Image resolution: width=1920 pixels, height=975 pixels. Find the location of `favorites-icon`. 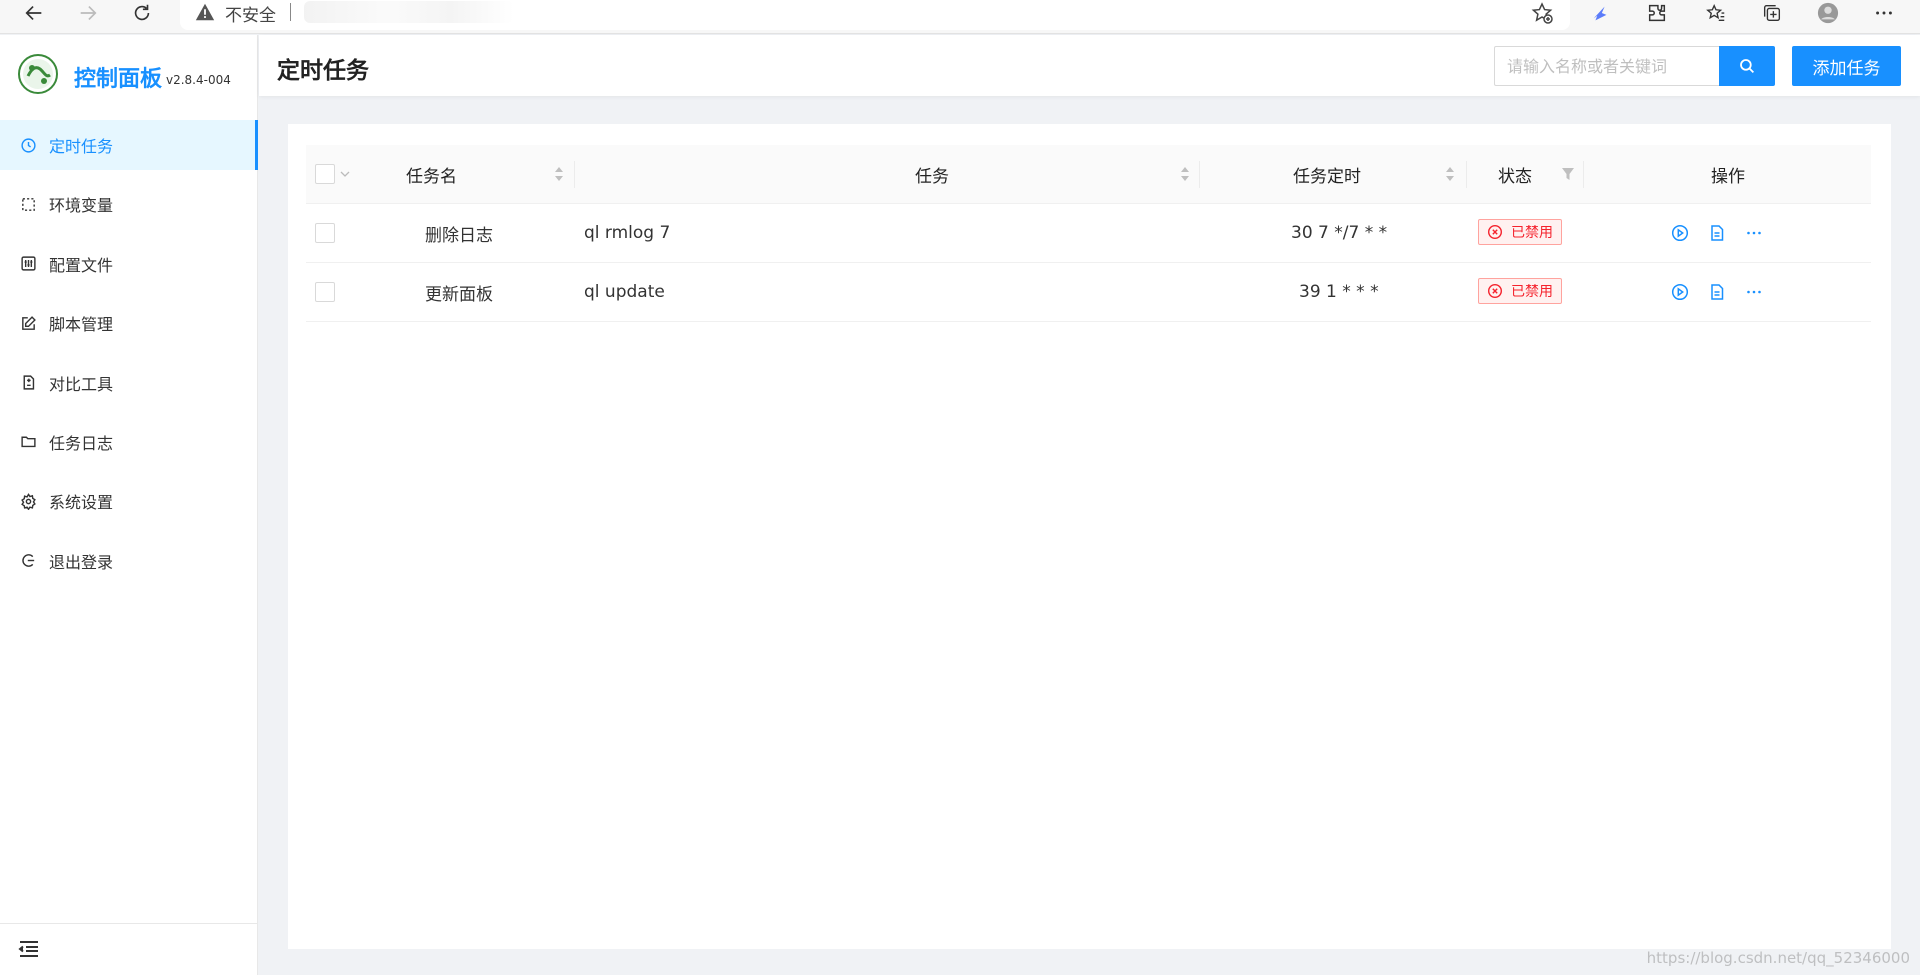

favorites-icon is located at coordinates (1716, 13).